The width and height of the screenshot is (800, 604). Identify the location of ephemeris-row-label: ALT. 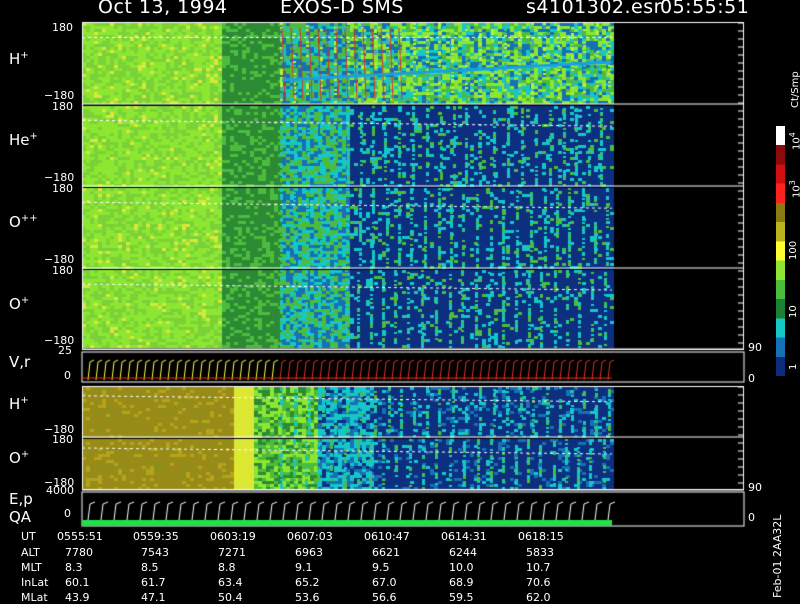
(30, 552).